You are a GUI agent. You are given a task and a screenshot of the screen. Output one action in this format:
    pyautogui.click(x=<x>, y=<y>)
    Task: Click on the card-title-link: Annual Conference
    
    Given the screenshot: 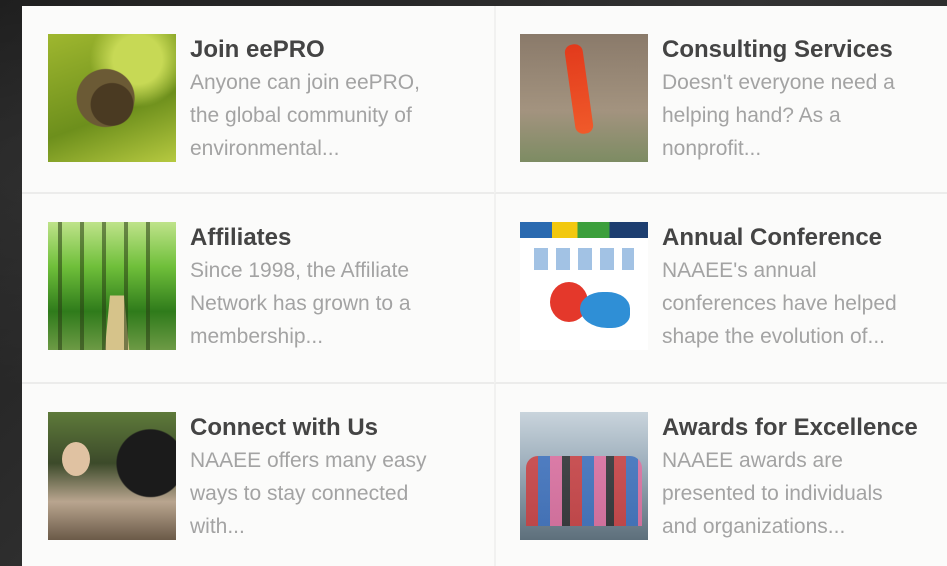 What is the action you would take?
    pyautogui.click(x=804, y=238)
    